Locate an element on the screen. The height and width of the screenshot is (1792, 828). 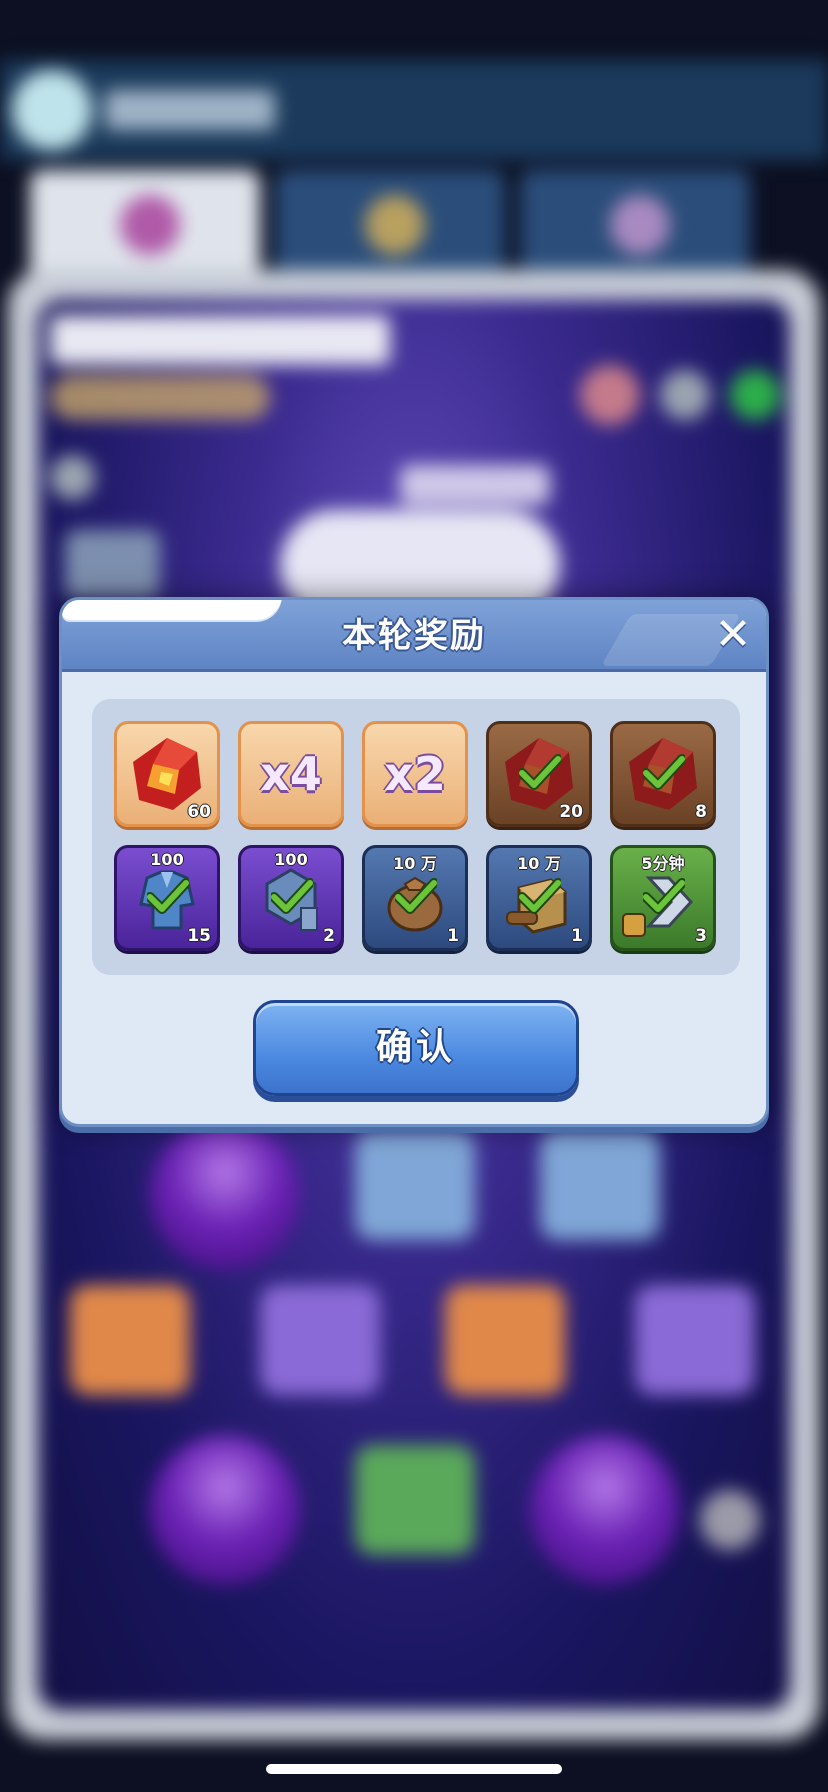
reward-item-blue-armor: 100 15 is located at coordinates (167, 898).